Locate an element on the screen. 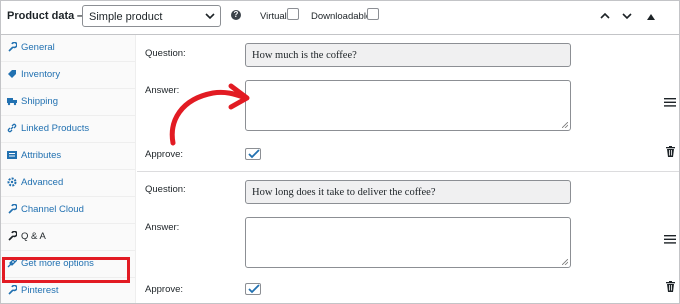  downloadable-checkbox is located at coordinates (373, 14).